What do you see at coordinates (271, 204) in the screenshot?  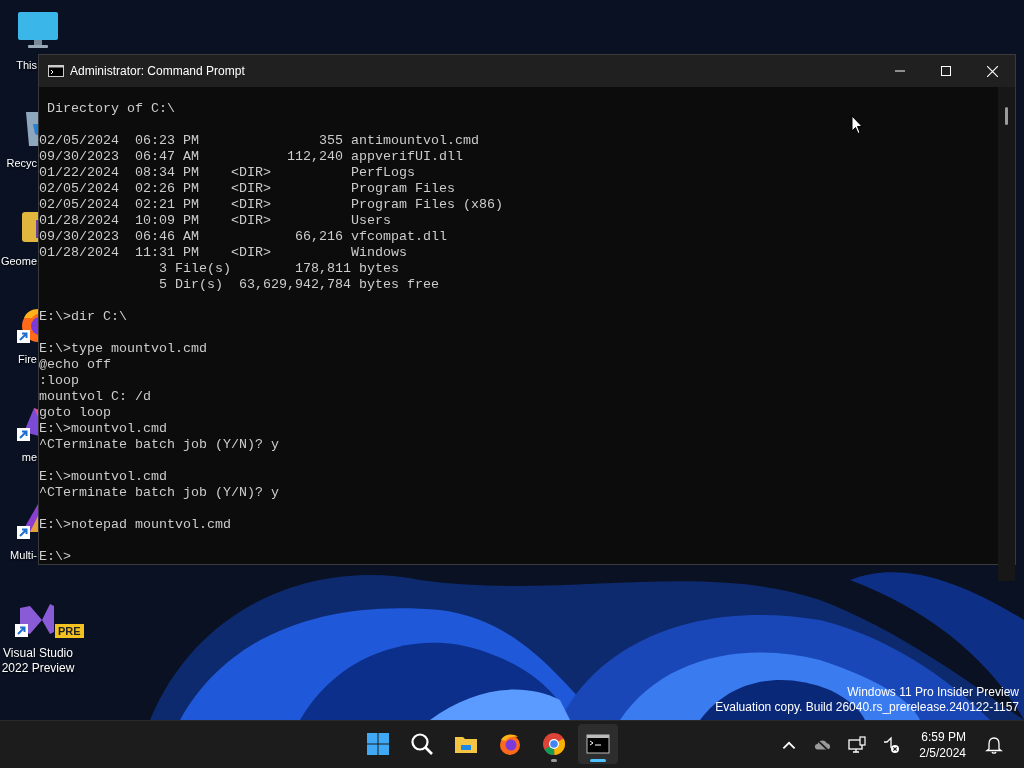 I see `console-line: 02/05/2024 02:21 PM <DIR> Program Files (x86)` at bounding box center [271, 204].